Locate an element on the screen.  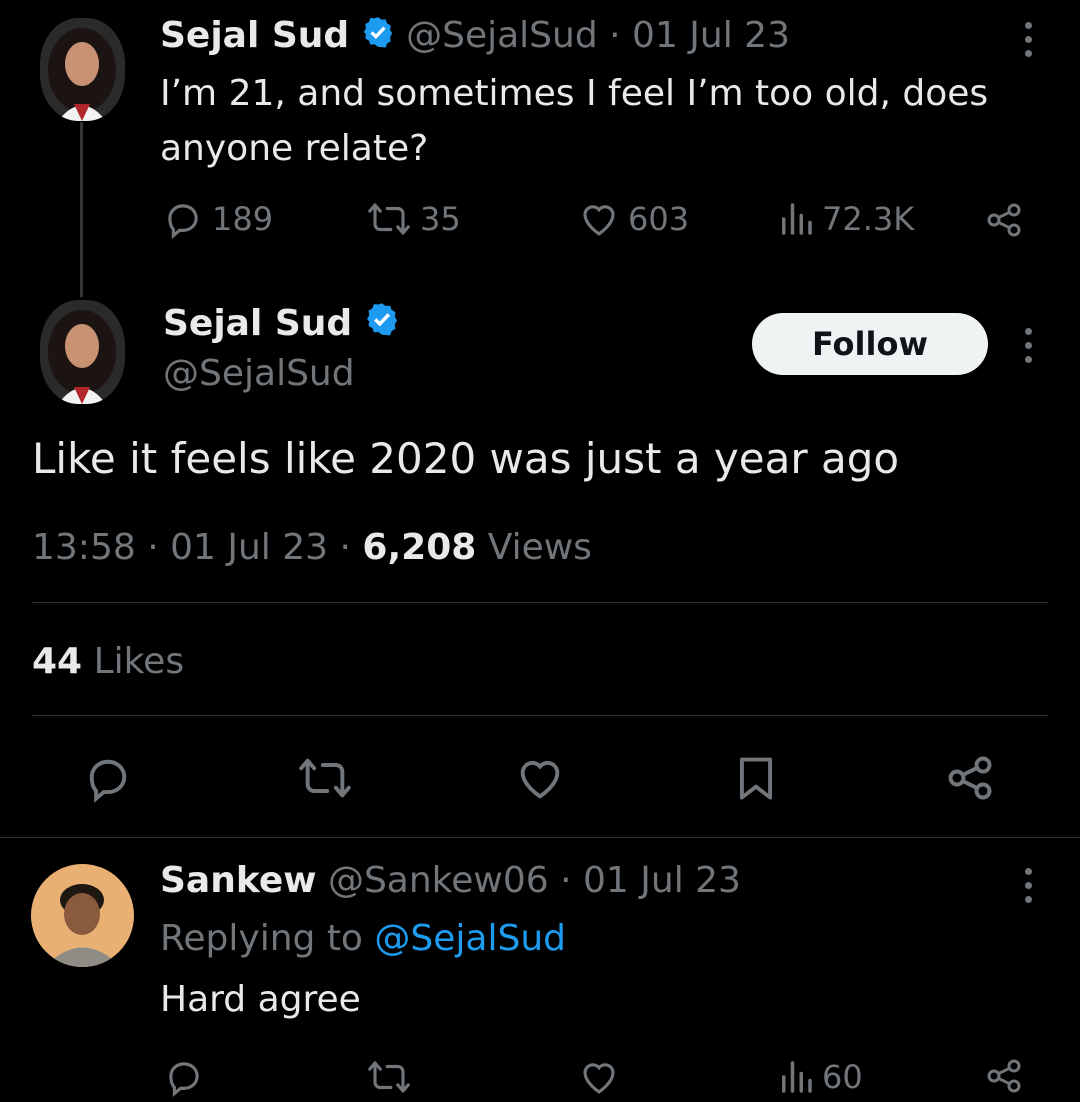
views-label: Views is located at coordinates (539, 547).